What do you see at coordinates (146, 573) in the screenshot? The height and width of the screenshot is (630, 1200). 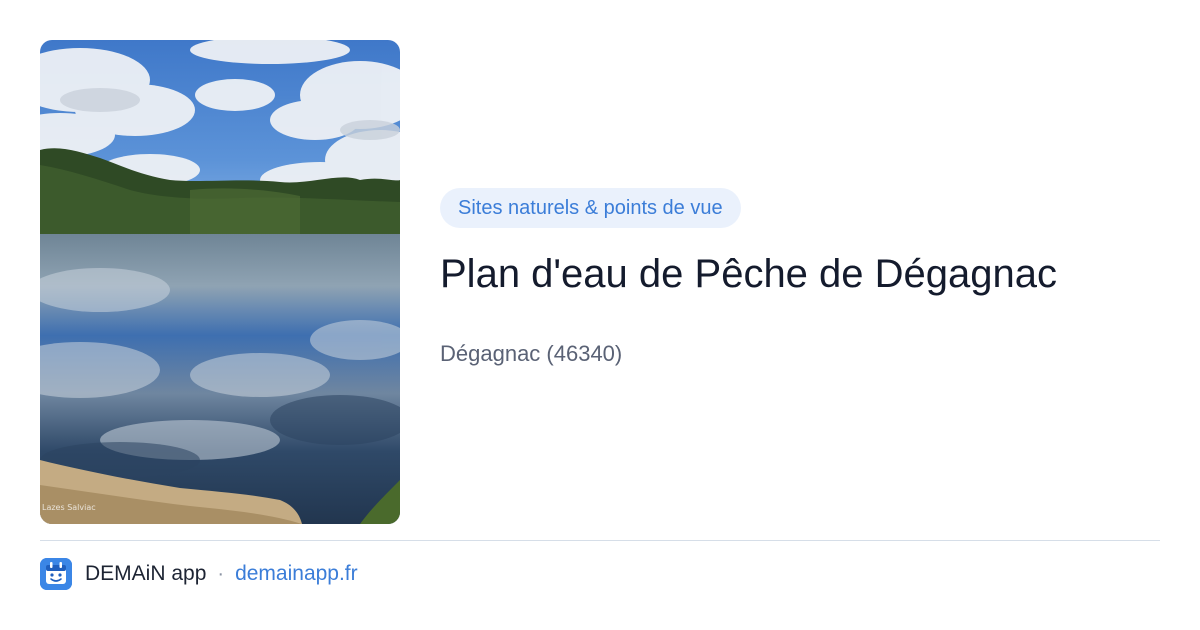 I see `app-name: DEMAiN app` at bounding box center [146, 573].